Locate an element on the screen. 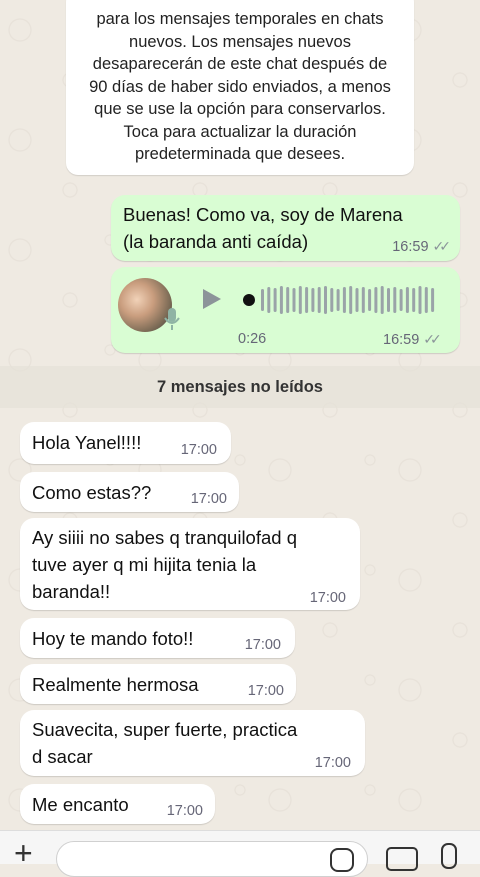 The image size is (480, 877). notice-line: que se use la opción para conservarlos. is located at coordinates (240, 109).